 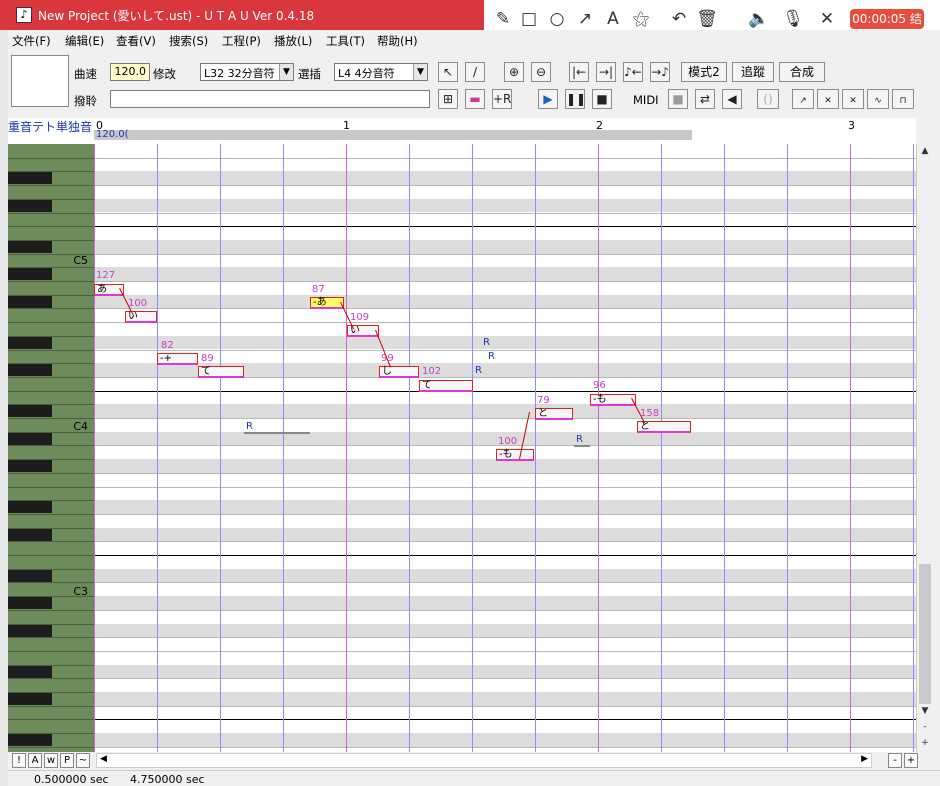 What do you see at coordinates (828, 99) in the screenshot?
I see `cross-button: ✕` at bounding box center [828, 99].